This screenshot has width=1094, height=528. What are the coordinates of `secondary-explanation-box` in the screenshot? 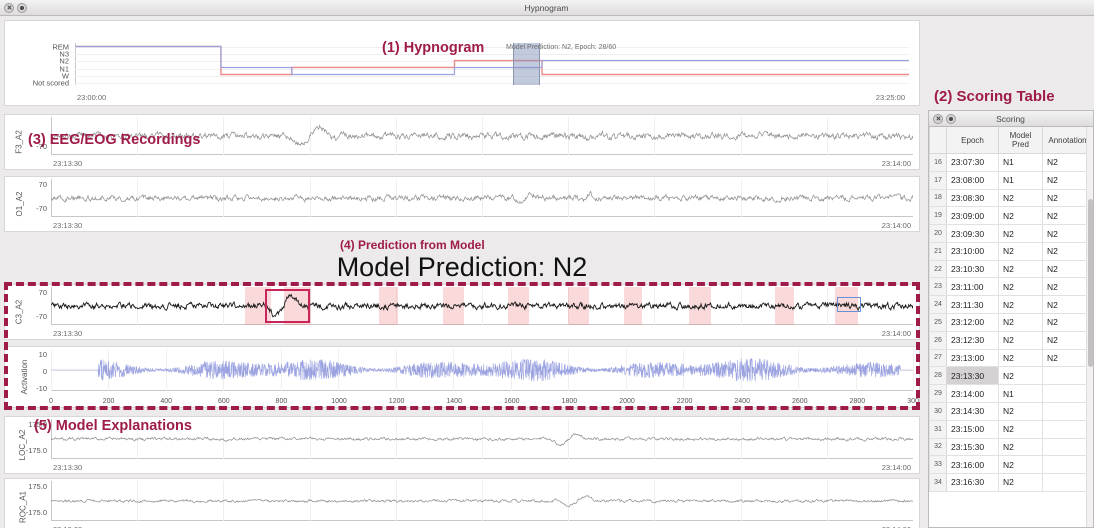 It's located at (849, 304).